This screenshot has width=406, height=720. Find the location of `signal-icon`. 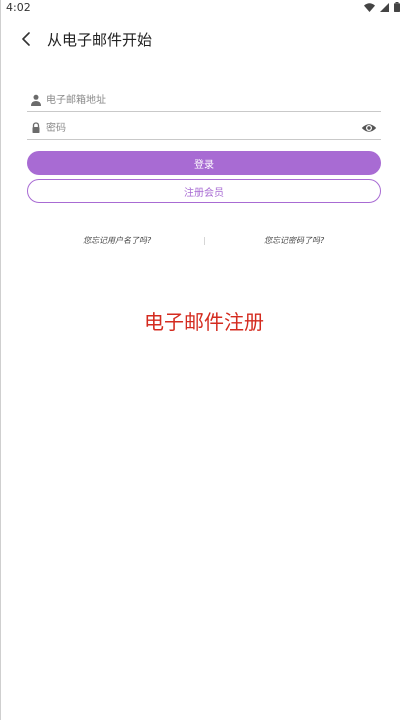

signal-icon is located at coordinates (384, 7).